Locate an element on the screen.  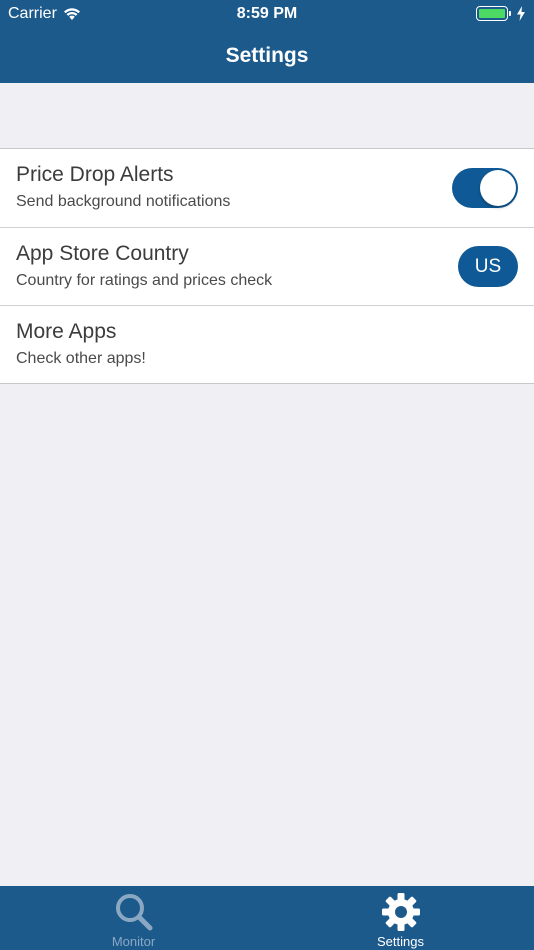
battery-level is located at coordinates (492, 13).